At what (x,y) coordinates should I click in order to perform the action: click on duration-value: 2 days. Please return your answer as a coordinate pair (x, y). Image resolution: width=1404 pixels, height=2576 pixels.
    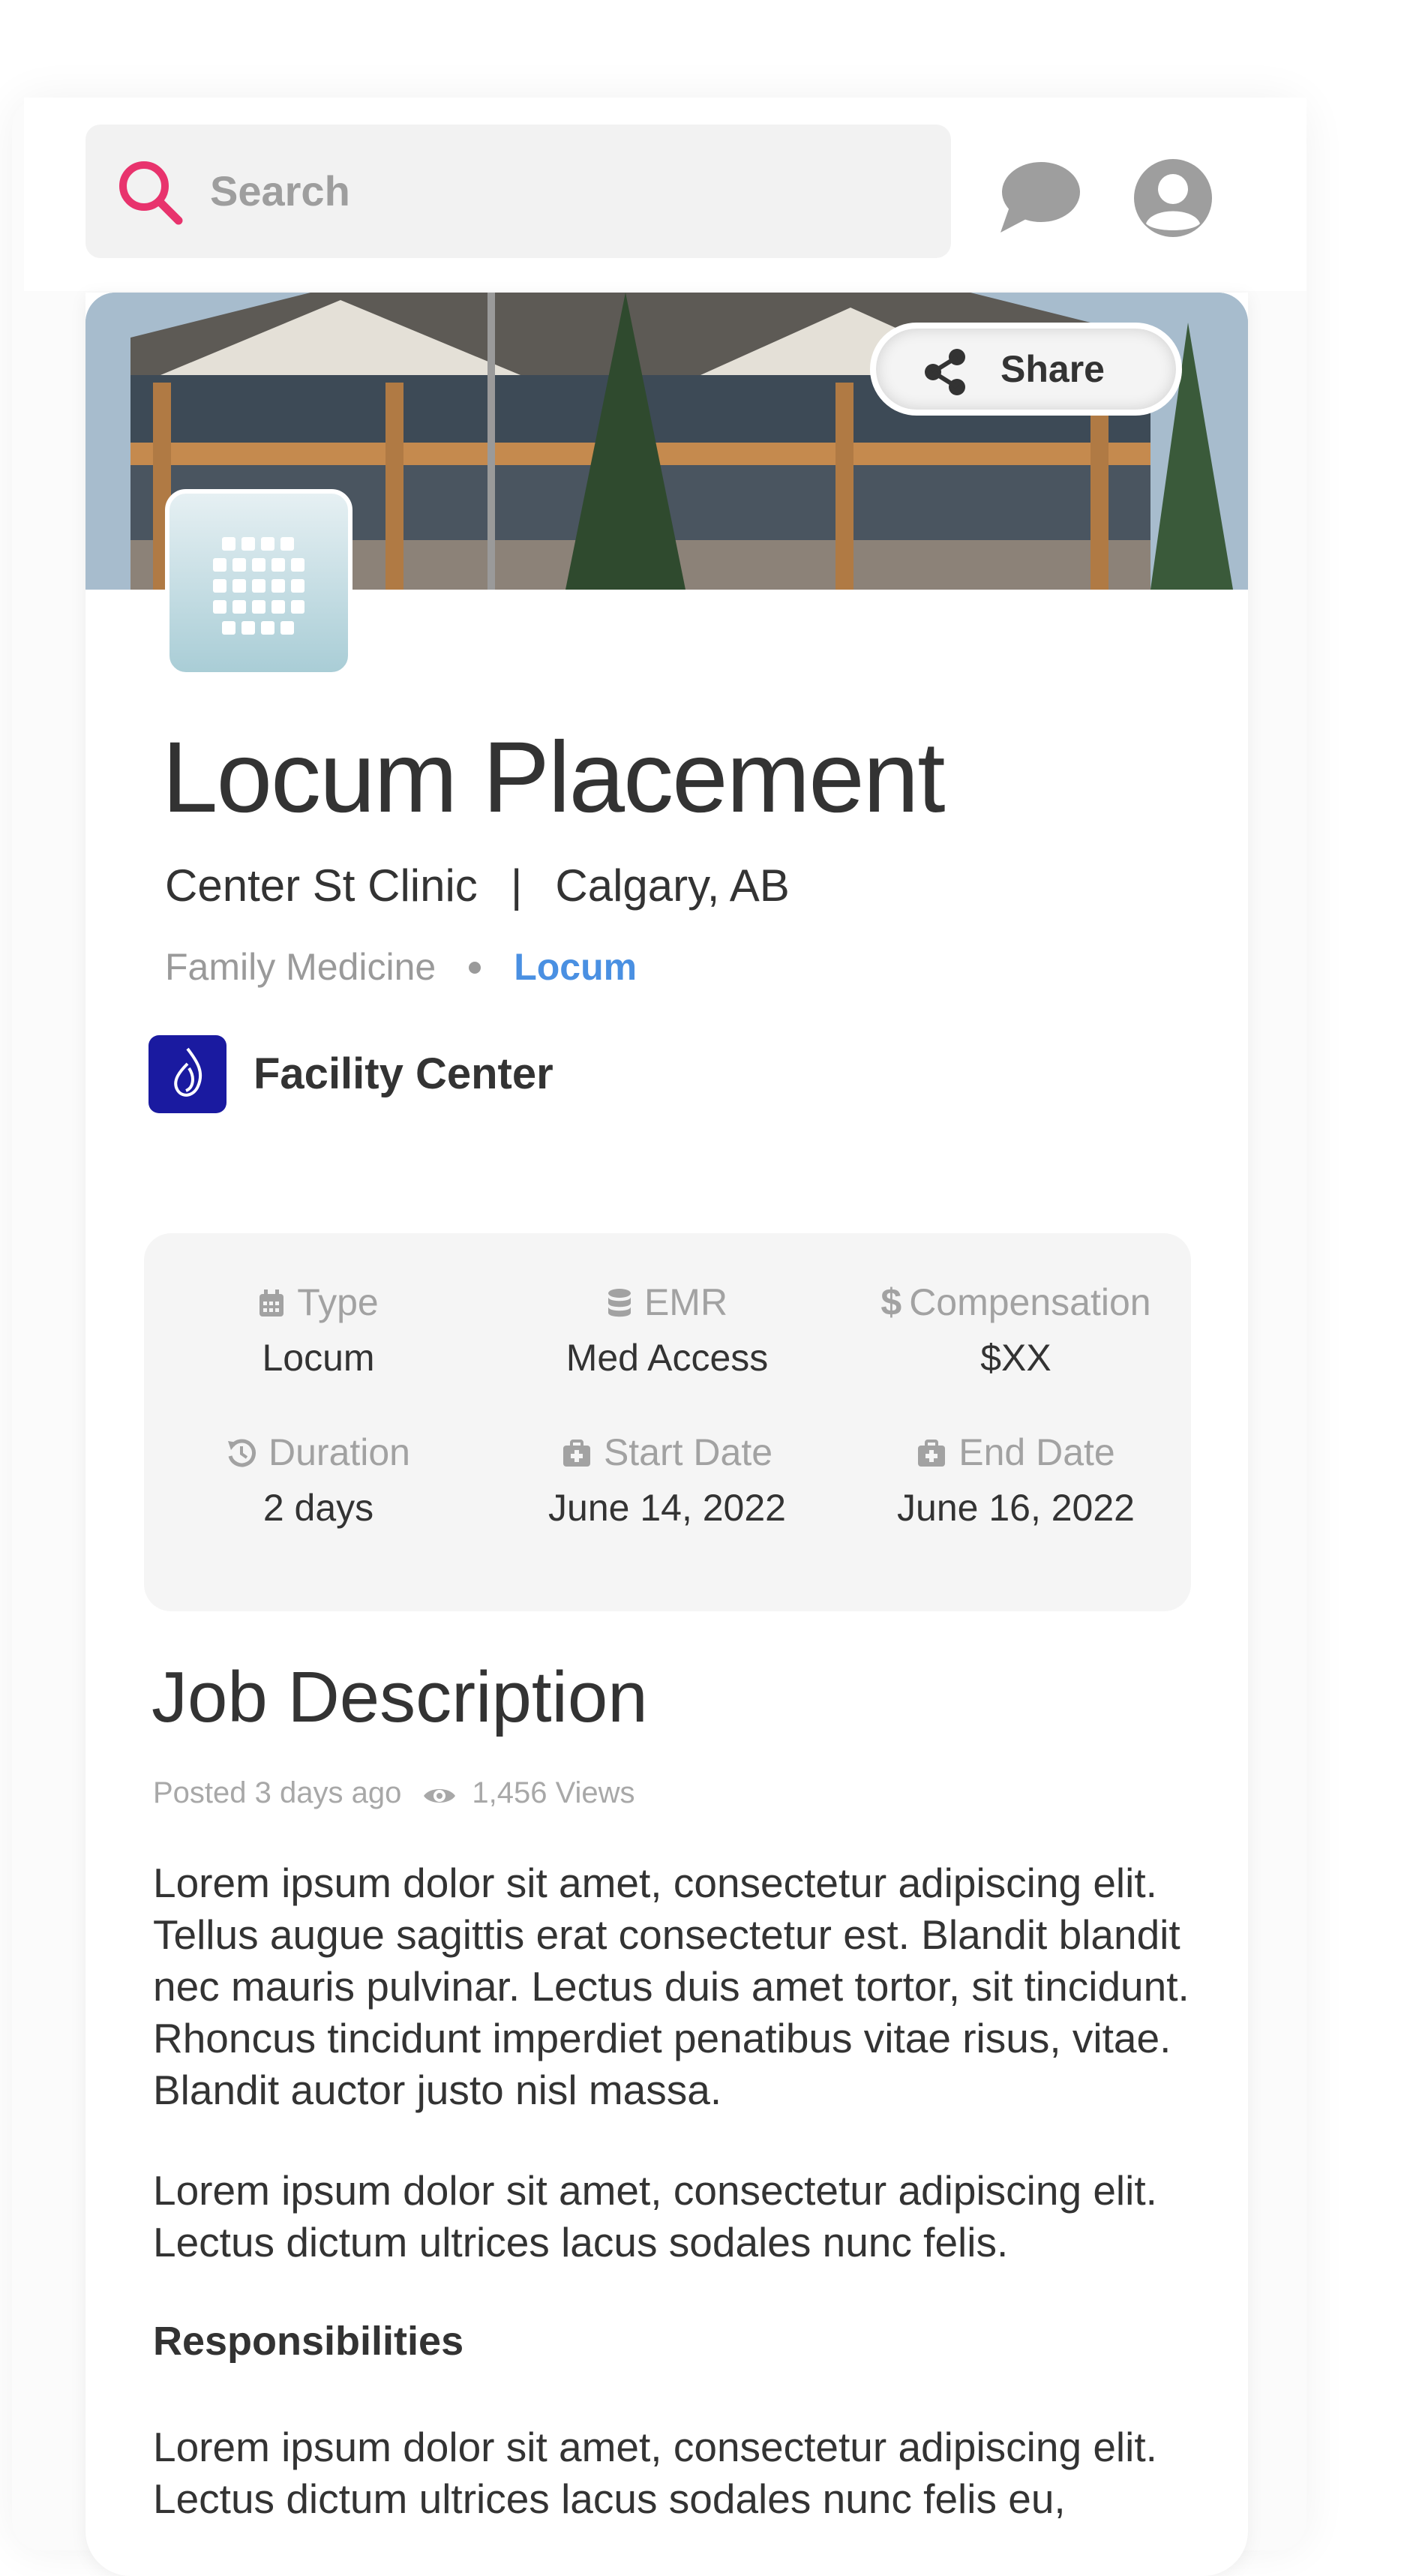
    Looking at the image, I should click on (318, 1508).